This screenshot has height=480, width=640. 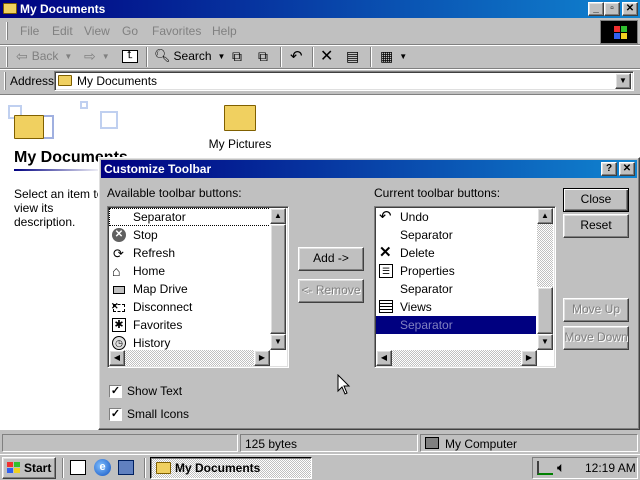 I want to click on list-item: ✕ Stop, so click(x=190, y=235).